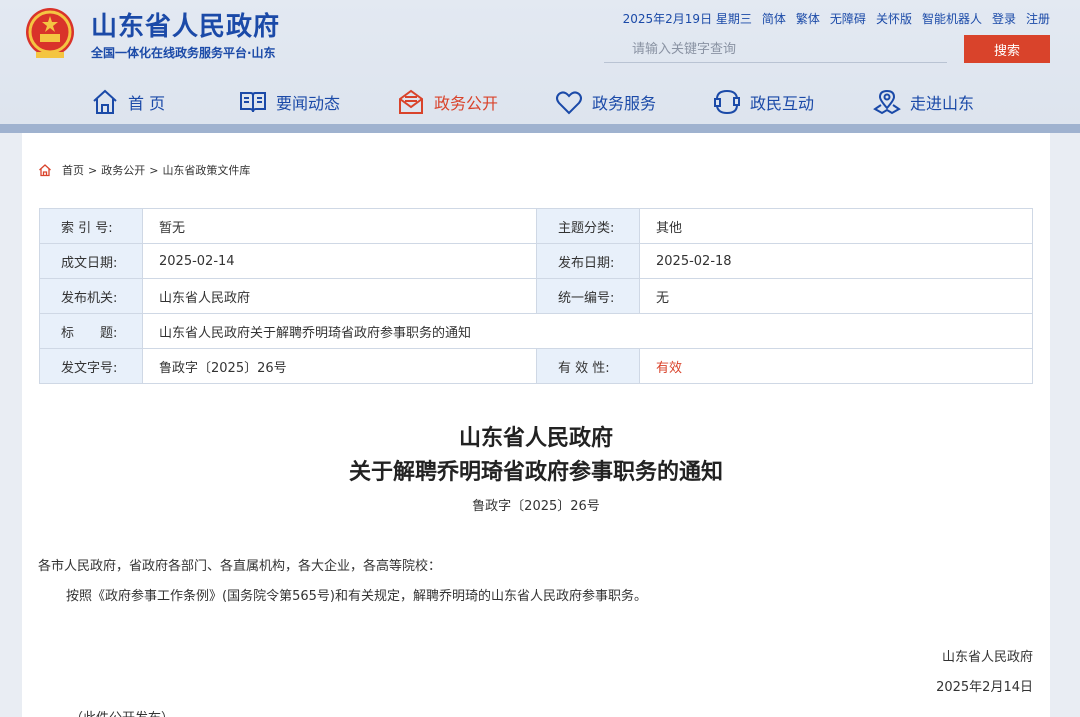 This screenshot has width=1080, height=717. Describe the element at coordinates (535, 438) in the screenshot. I see `document-title-line1: 山东省人民政府` at that location.